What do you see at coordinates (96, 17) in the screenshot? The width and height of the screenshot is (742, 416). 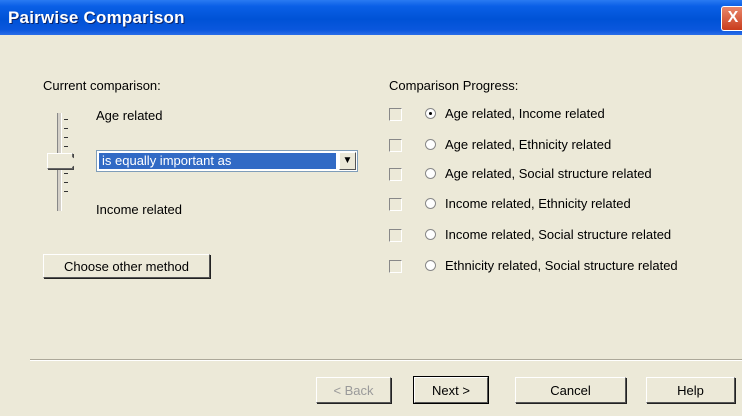 I see `window-title: Pairwise Comparison` at bounding box center [96, 17].